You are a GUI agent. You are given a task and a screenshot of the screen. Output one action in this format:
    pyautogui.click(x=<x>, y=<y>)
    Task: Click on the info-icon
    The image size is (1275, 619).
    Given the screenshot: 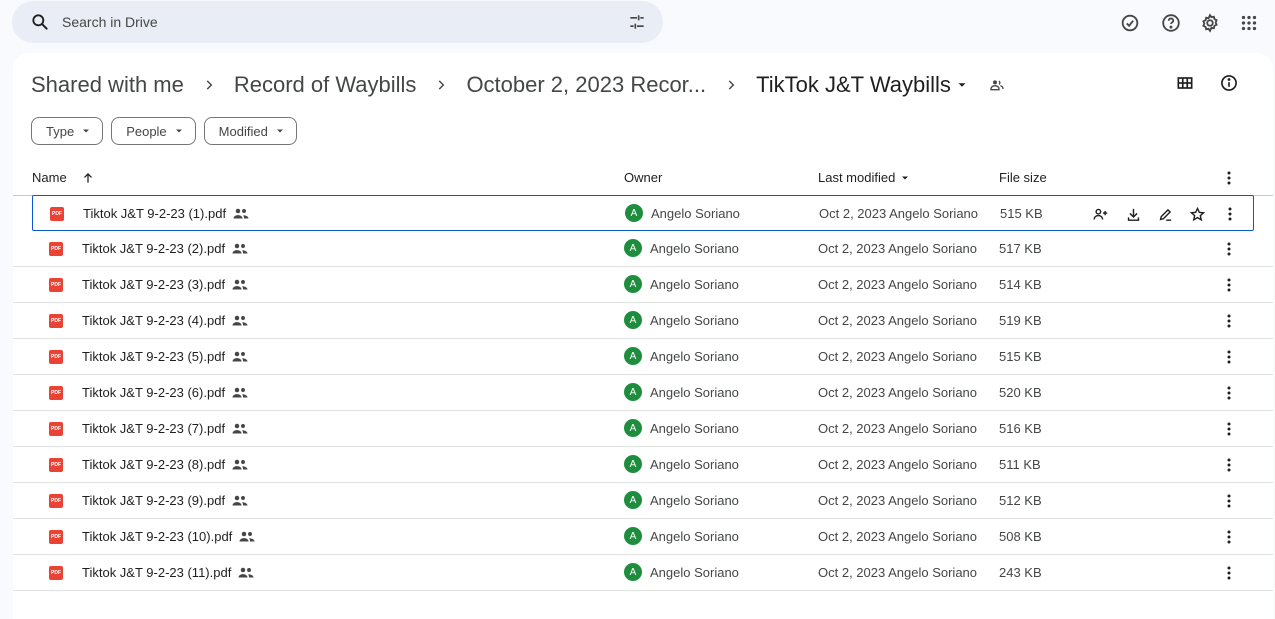 What is the action you would take?
    pyautogui.click(x=1230, y=84)
    